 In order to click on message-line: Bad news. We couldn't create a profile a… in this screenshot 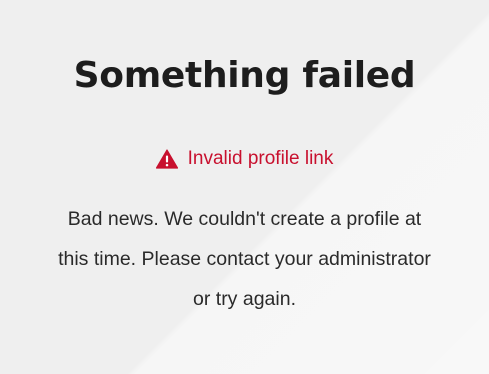, I will do `click(244, 219)`.